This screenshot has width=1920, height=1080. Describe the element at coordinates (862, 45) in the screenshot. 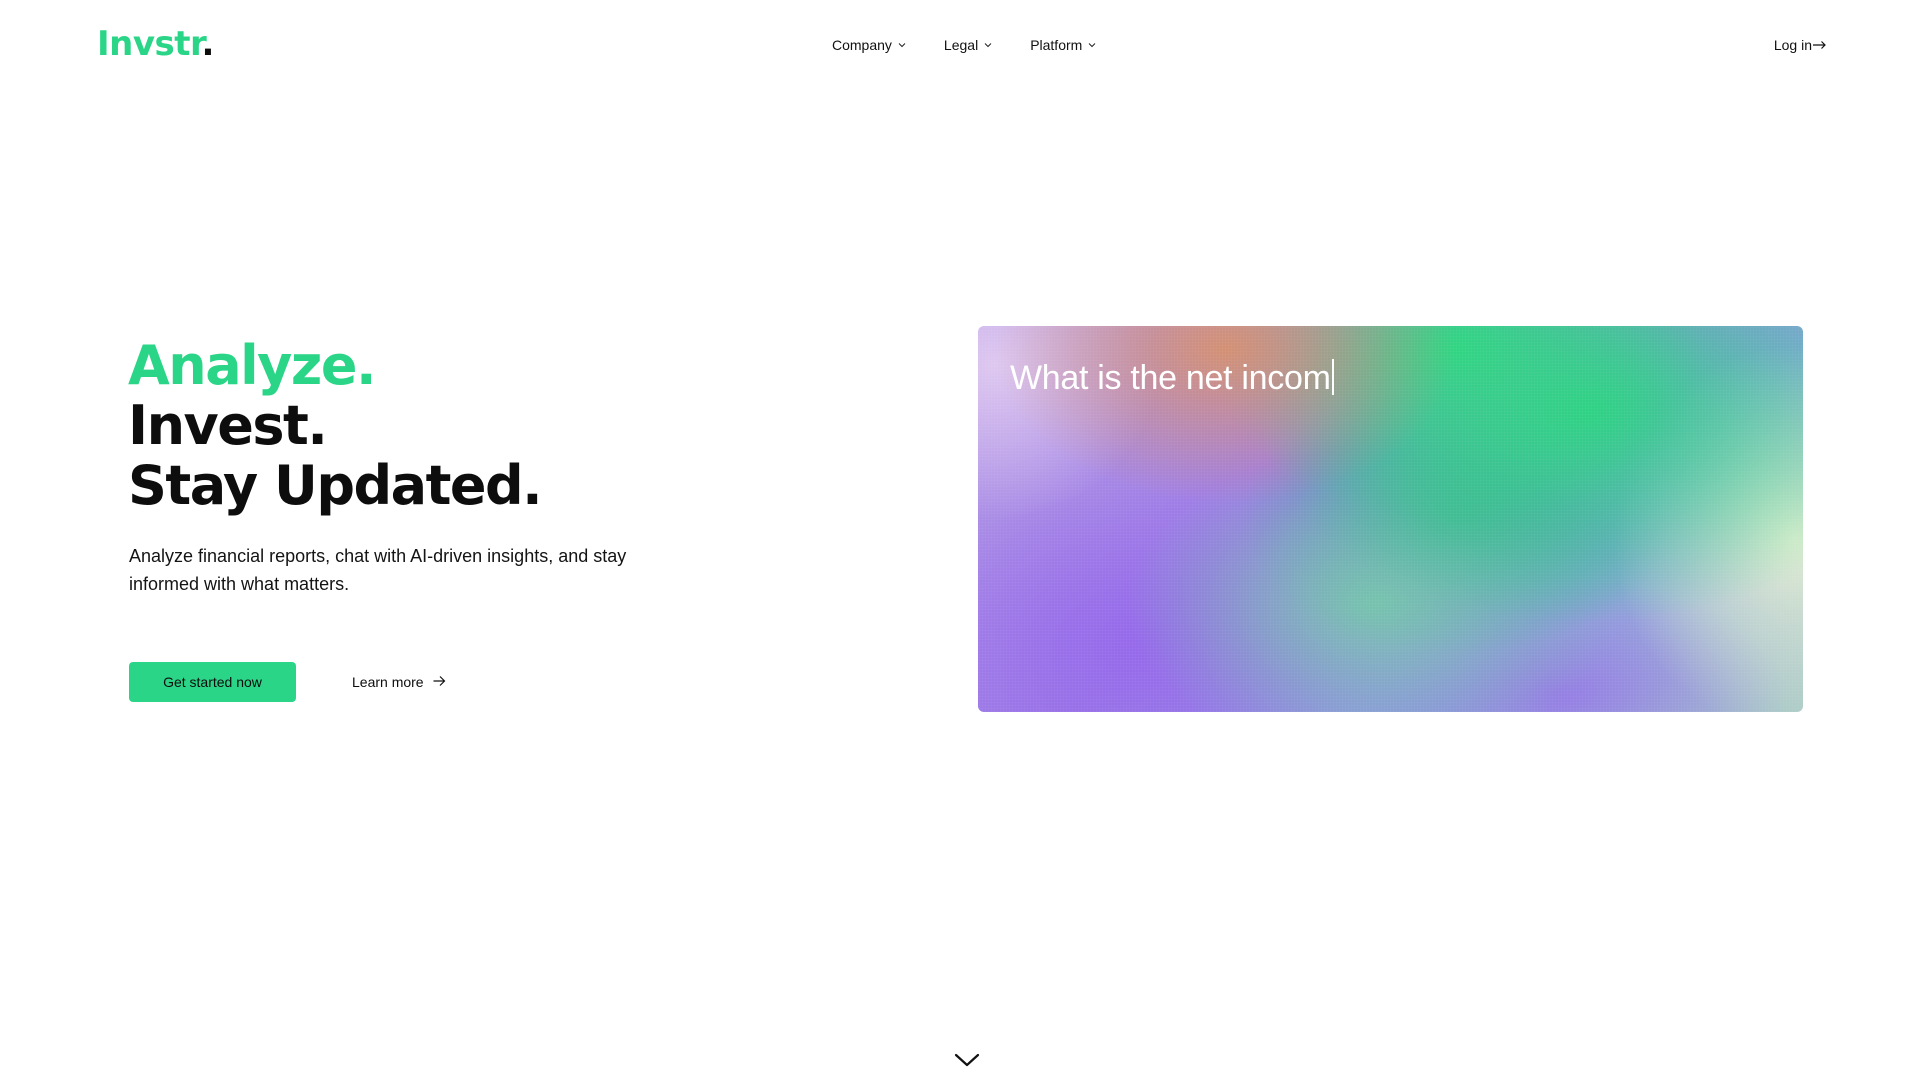

I see `nav-item-label: Company` at that location.